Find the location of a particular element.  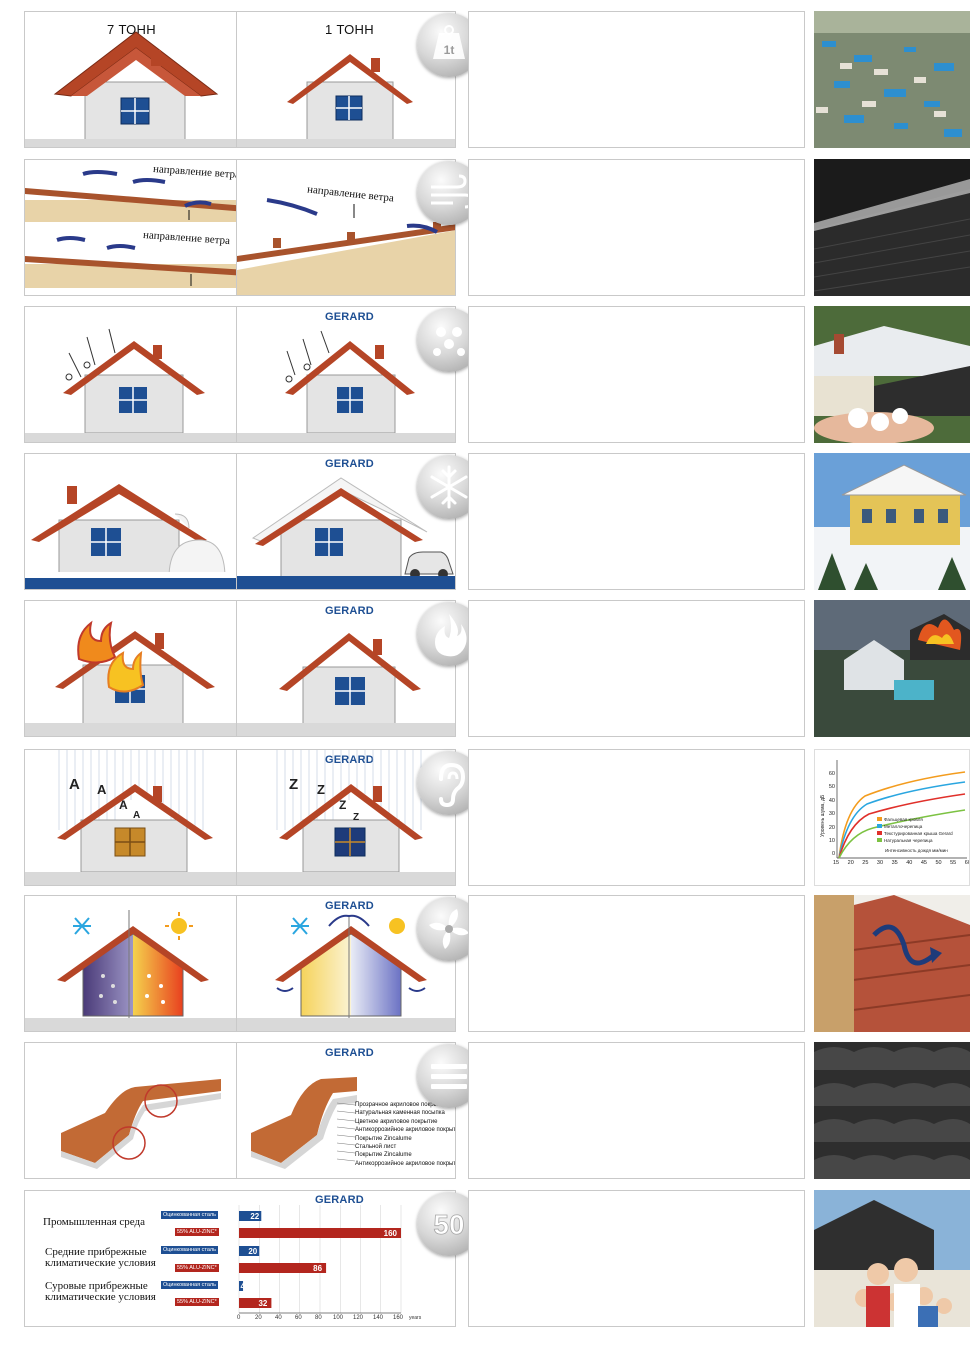

photo-dark-tiles is located at coordinates (892, 1110).